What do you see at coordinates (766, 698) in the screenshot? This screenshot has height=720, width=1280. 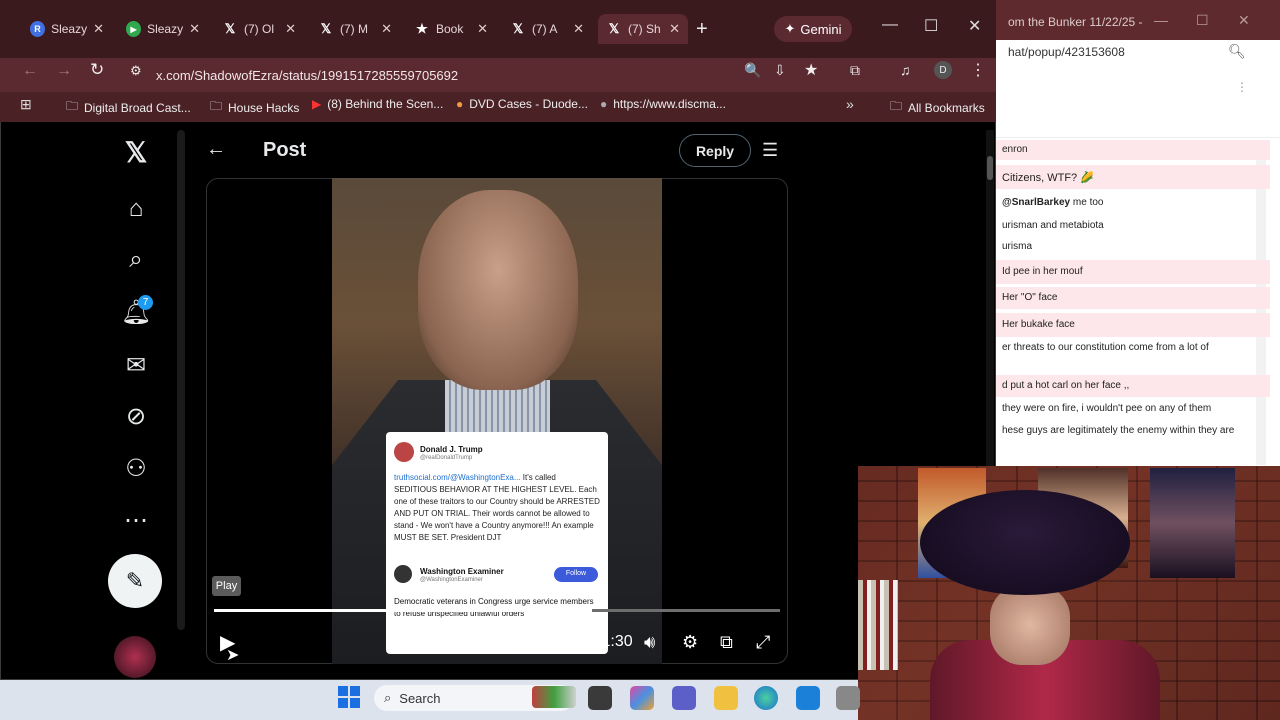 I see `edge-icon` at bounding box center [766, 698].